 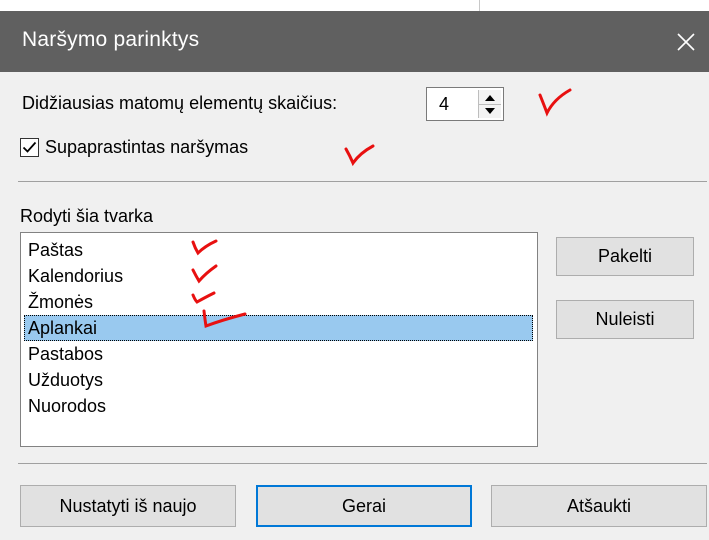 I want to click on list-item: Nuorodos, so click(x=278, y=406).